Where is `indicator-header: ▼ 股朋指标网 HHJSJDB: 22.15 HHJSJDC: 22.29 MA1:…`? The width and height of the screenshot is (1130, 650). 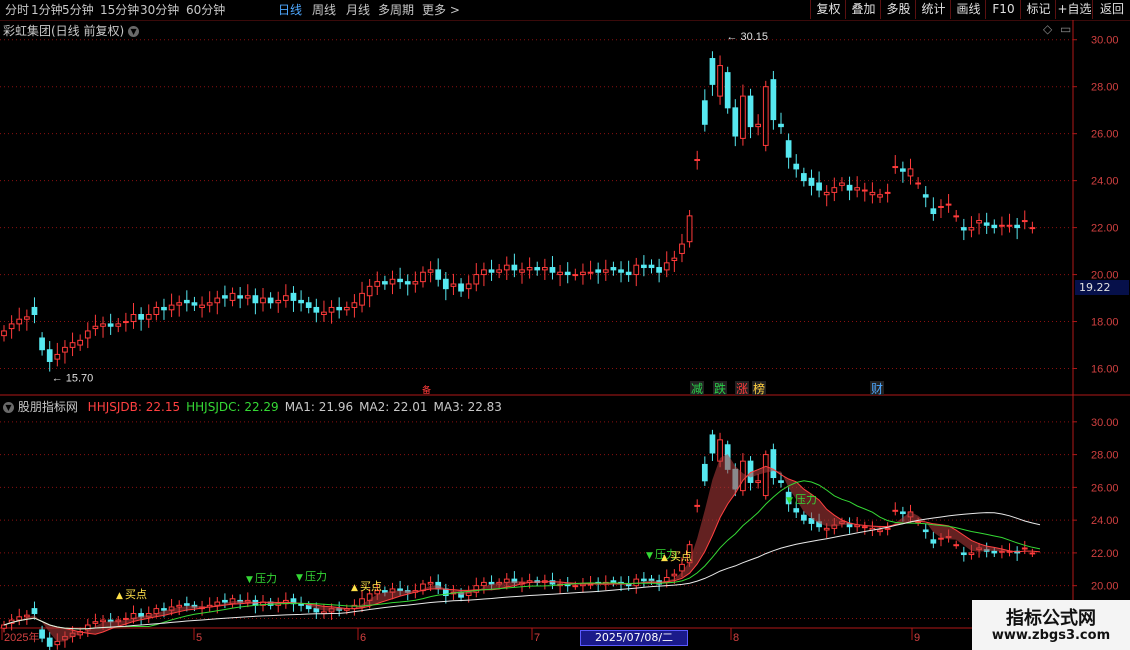 indicator-header: ▼ 股朋指标网 HHJSJDB: 22.15 HHJSJDC: 22.29 MA1:… is located at coordinates (252, 406).